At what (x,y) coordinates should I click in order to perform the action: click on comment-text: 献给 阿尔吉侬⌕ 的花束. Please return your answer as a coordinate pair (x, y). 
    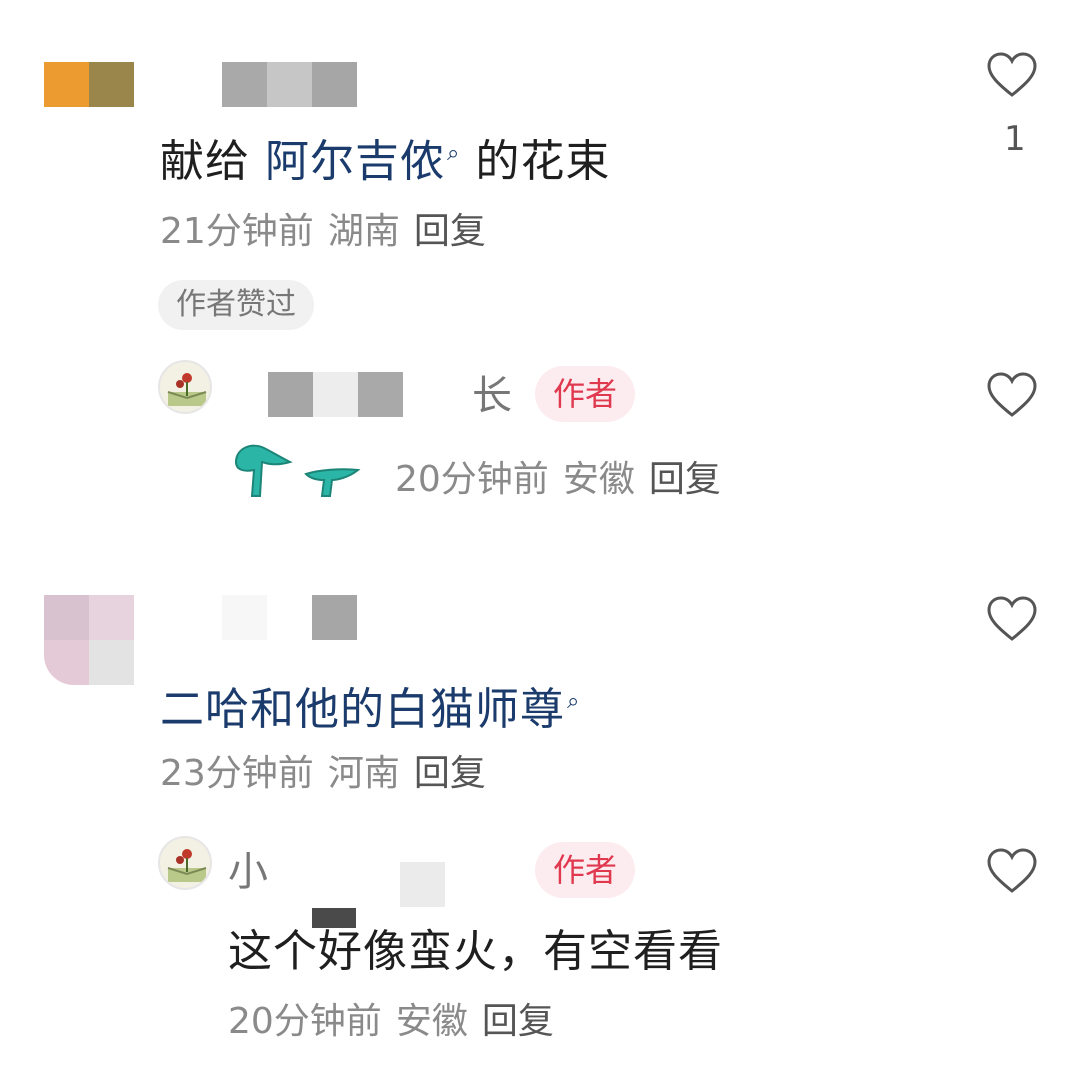
    Looking at the image, I should click on (385, 161).